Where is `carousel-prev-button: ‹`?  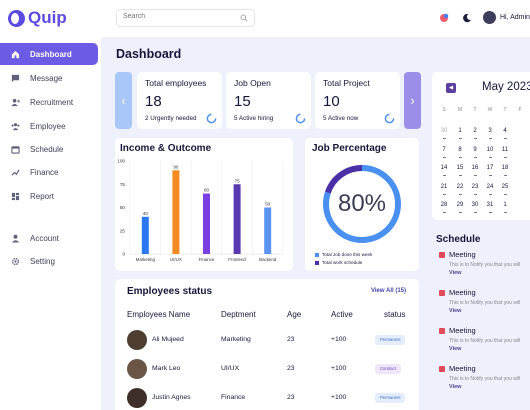
carousel-prev-button: ‹ is located at coordinates (123, 100).